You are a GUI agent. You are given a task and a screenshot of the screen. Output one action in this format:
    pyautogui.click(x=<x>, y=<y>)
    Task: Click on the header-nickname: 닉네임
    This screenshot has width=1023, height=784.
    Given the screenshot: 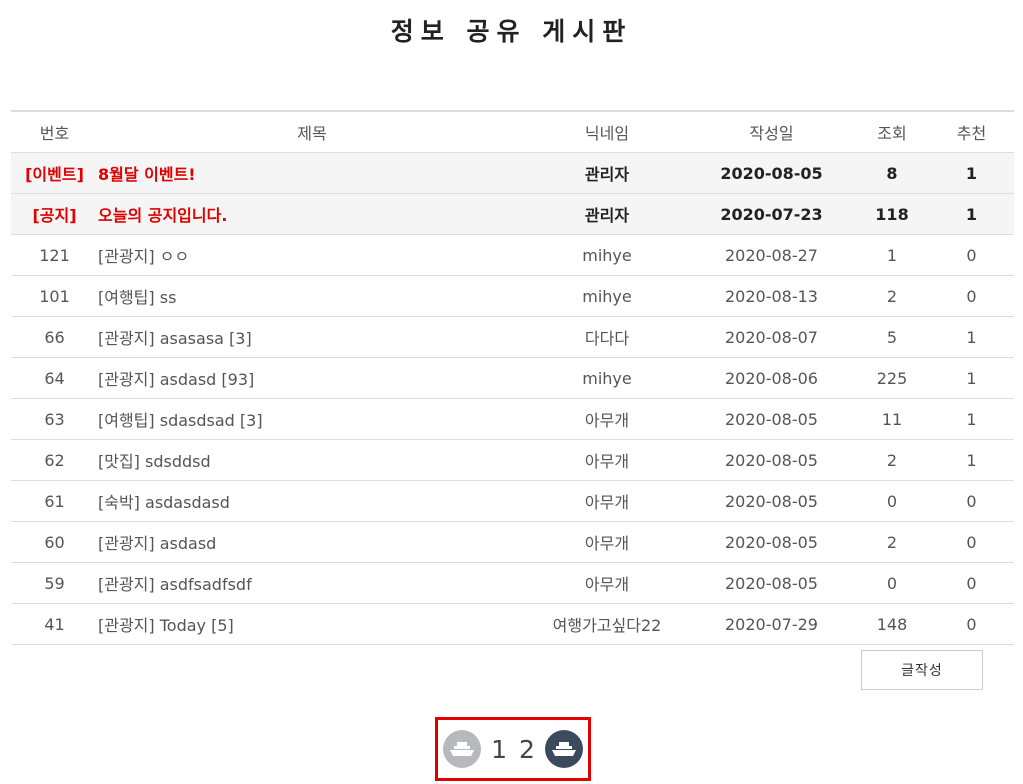 What is the action you would take?
    pyautogui.click(x=607, y=132)
    